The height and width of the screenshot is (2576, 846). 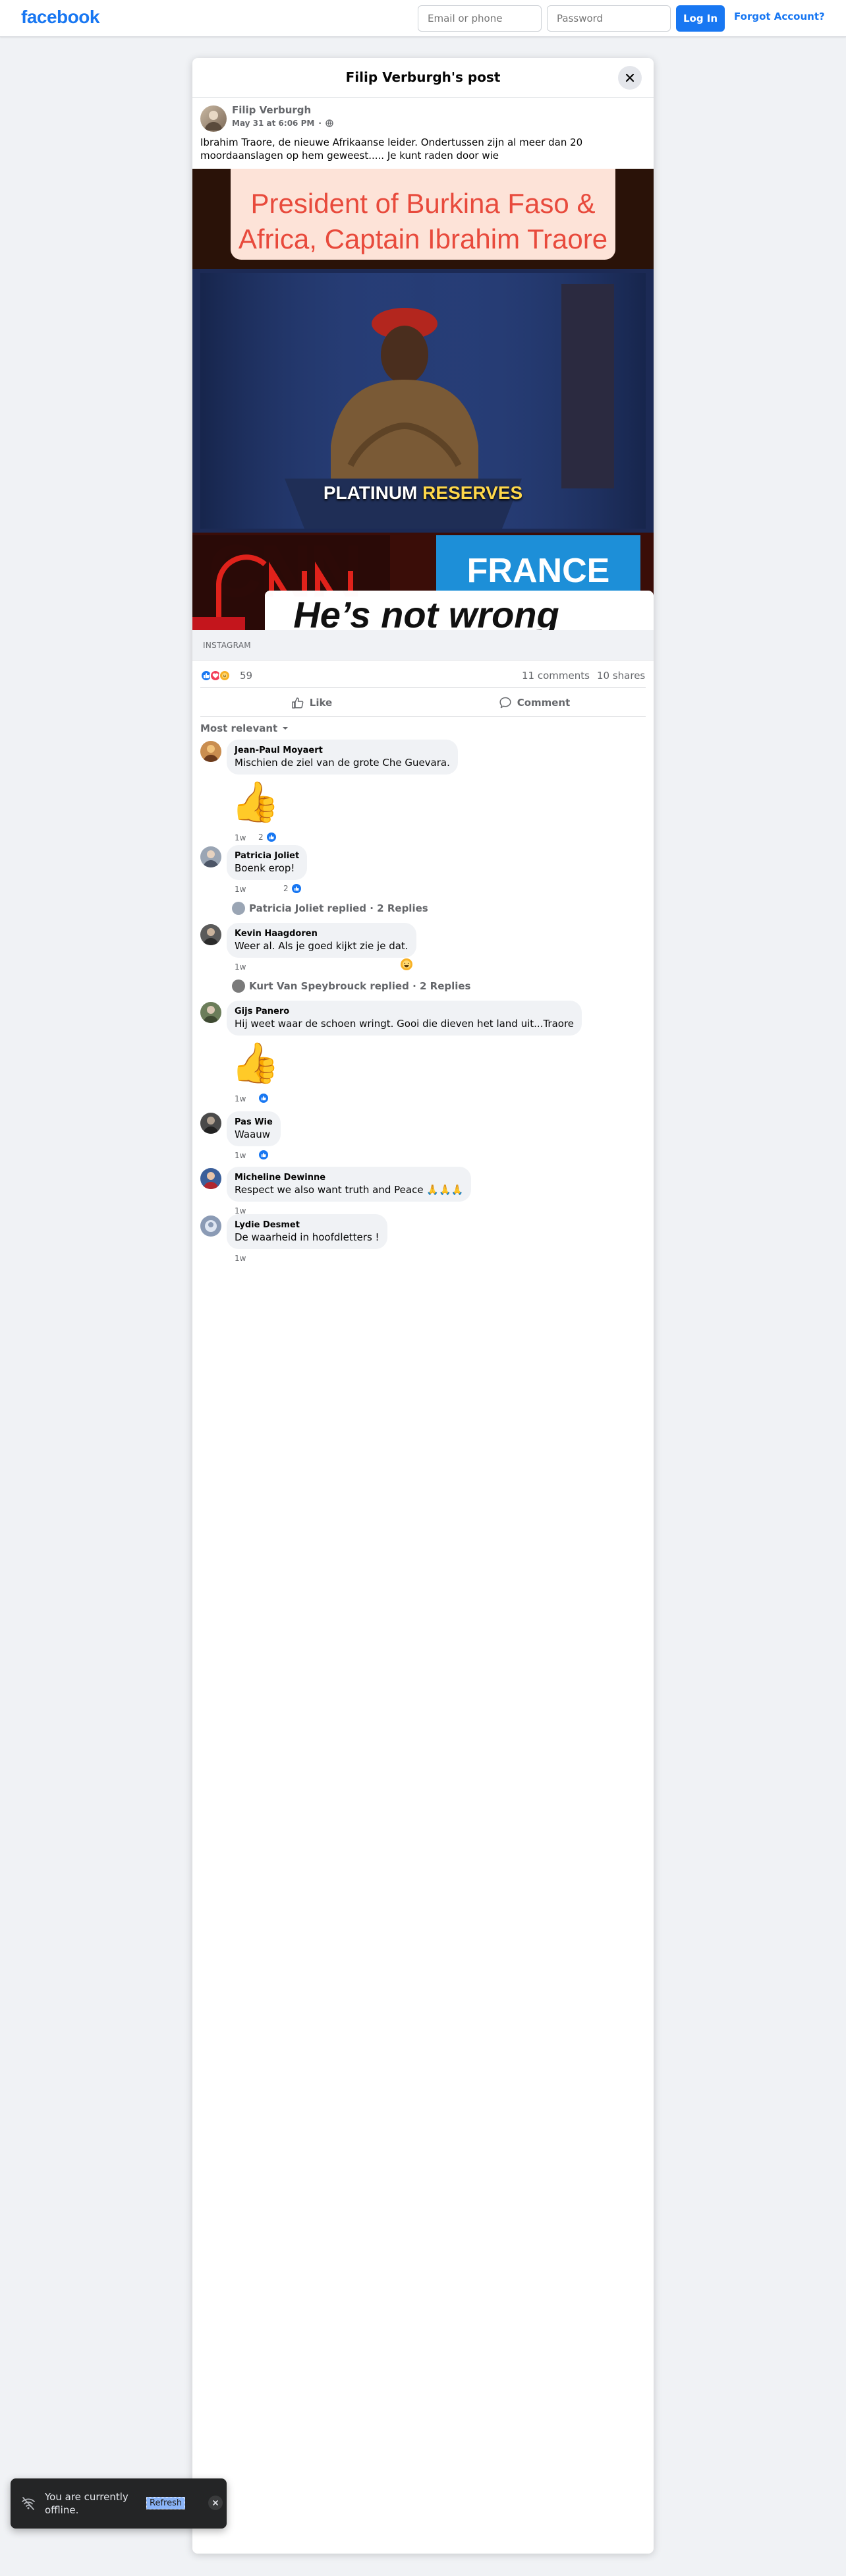 I want to click on post-meta: May 31 at 6:06 PM ·, so click(x=282, y=123).